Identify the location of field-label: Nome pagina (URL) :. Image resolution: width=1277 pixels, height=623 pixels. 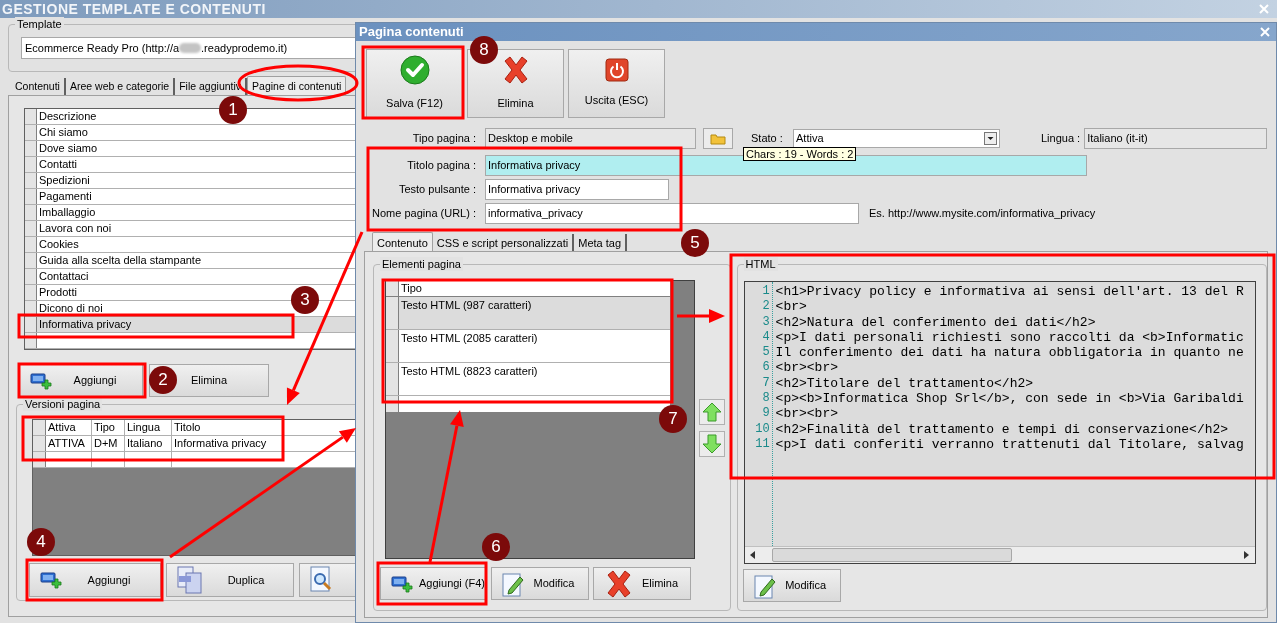
(424, 214).